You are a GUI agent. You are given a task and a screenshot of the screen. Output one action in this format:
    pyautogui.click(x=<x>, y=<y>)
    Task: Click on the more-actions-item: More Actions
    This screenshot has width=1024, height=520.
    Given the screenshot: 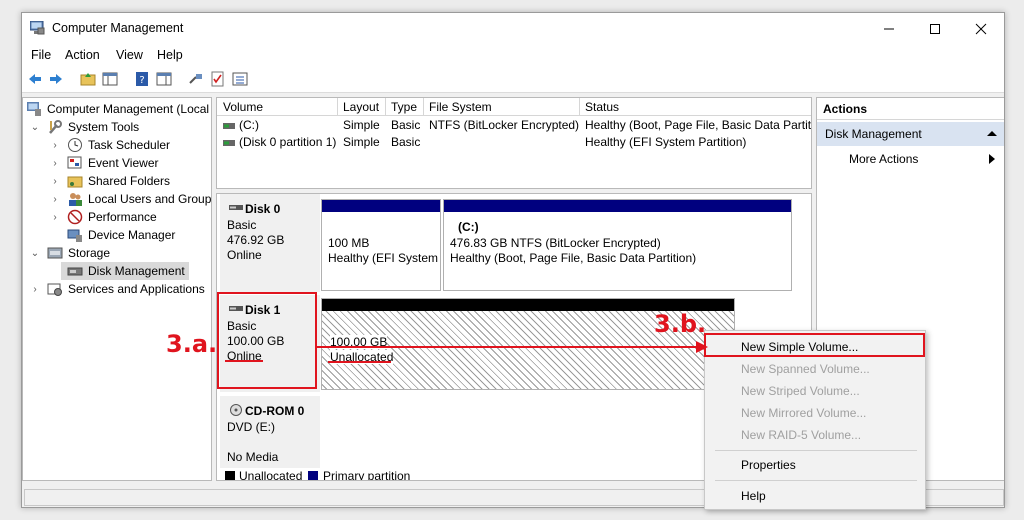 What is the action you would take?
    pyautogui.click(x=910, y=159)
    